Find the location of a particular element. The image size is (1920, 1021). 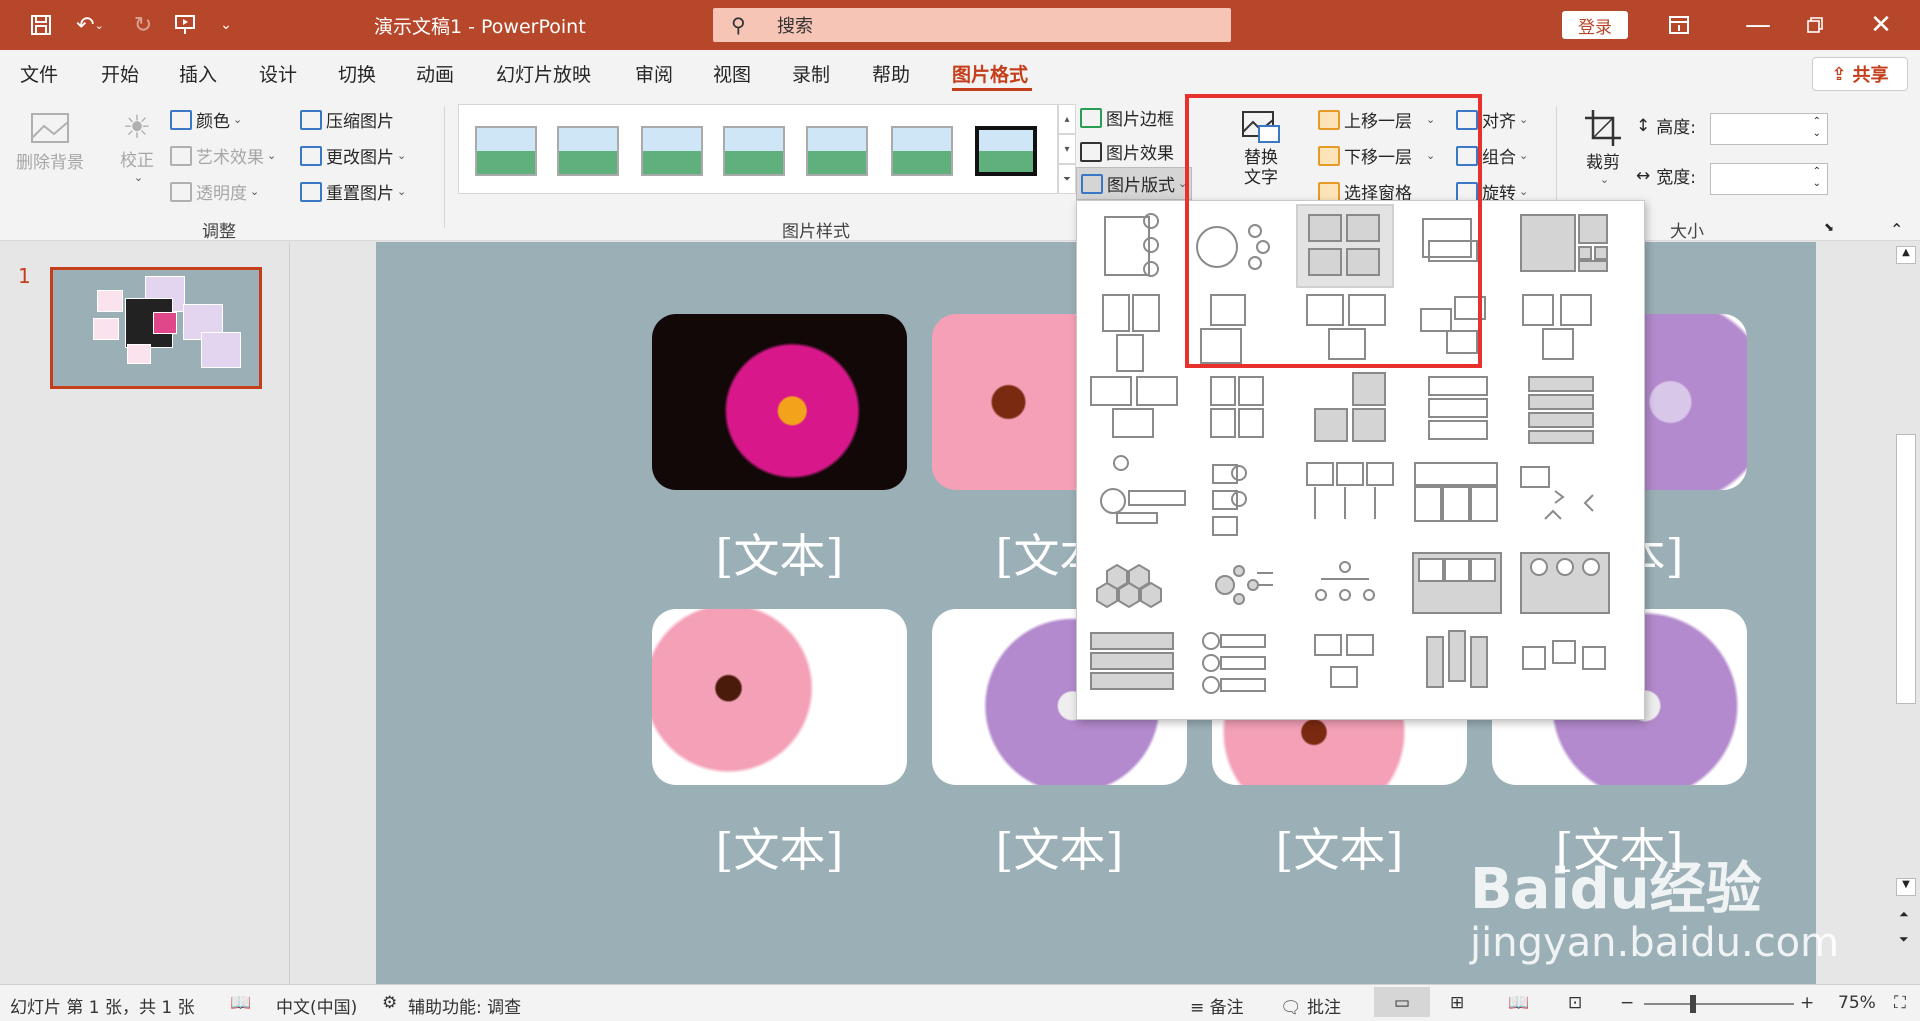

reset-picture-button: 重置图片 ⌄ is located at coordinates (353, 191).